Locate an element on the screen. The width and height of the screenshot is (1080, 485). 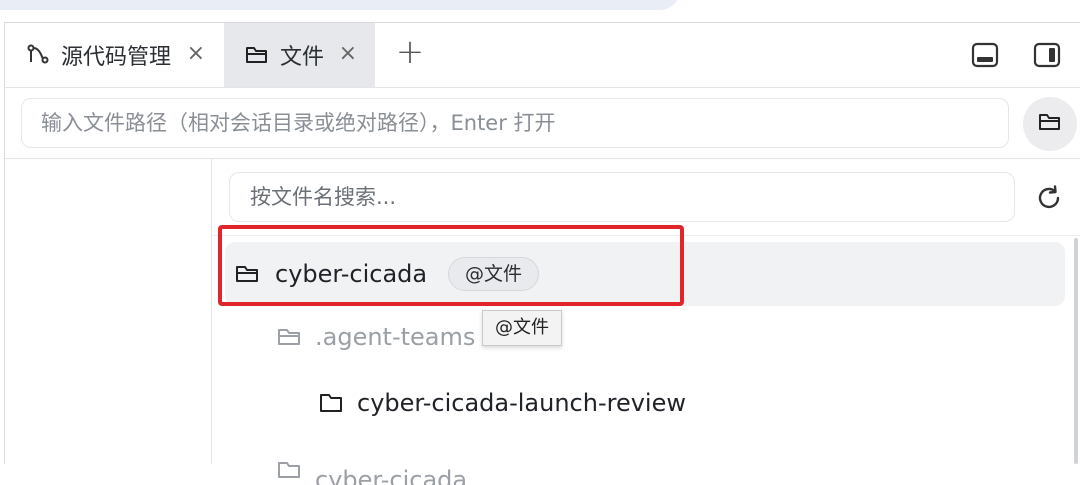
tab-source-control-label: 源代码管理 is located at coordinates (116, 57).